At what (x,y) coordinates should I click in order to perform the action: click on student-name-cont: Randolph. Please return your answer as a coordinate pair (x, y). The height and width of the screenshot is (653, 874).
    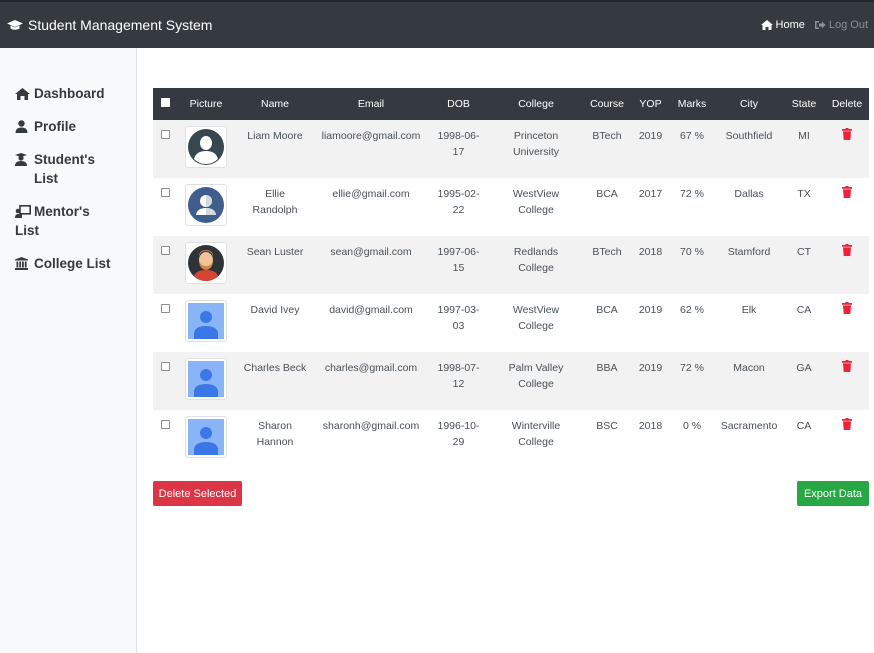
    Looking at the image, I should click on (275, 210).